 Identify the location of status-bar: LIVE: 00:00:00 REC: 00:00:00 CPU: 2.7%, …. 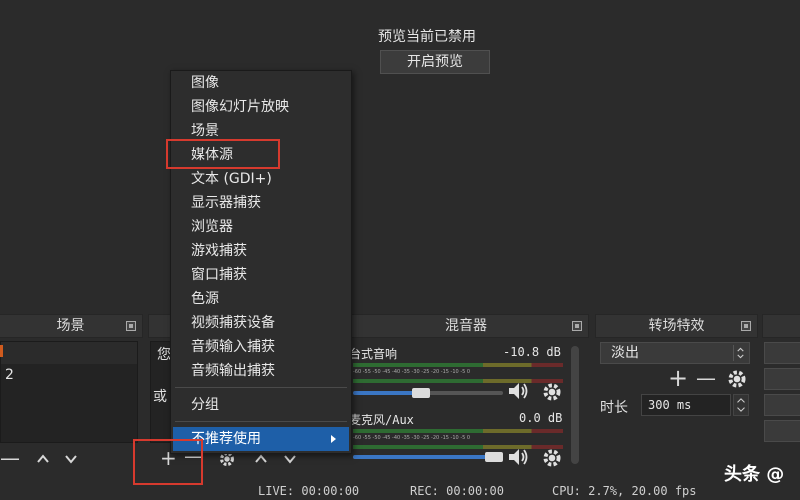
(400, 490).